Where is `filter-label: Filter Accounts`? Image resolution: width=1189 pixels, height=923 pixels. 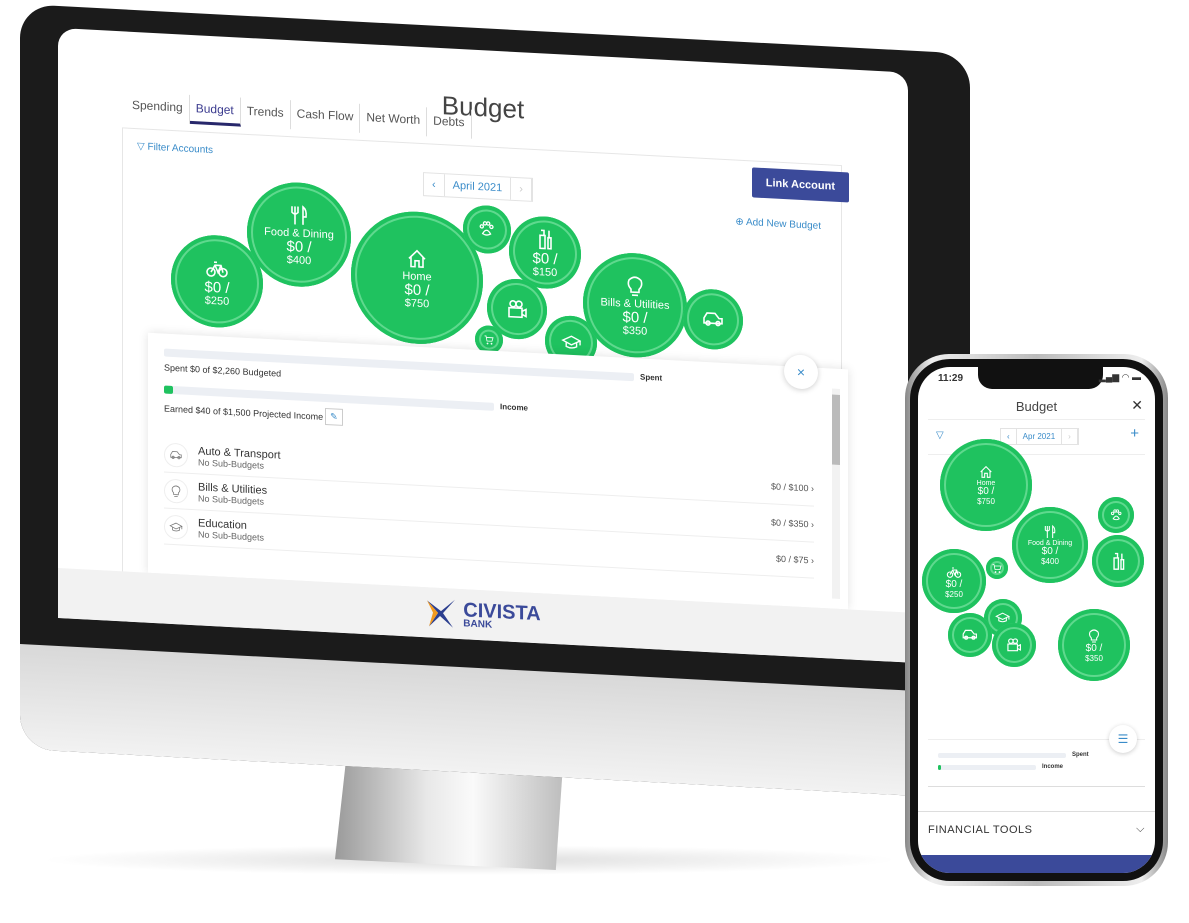
filter-label: Filter Accounts is located at coordinates (180, 149).